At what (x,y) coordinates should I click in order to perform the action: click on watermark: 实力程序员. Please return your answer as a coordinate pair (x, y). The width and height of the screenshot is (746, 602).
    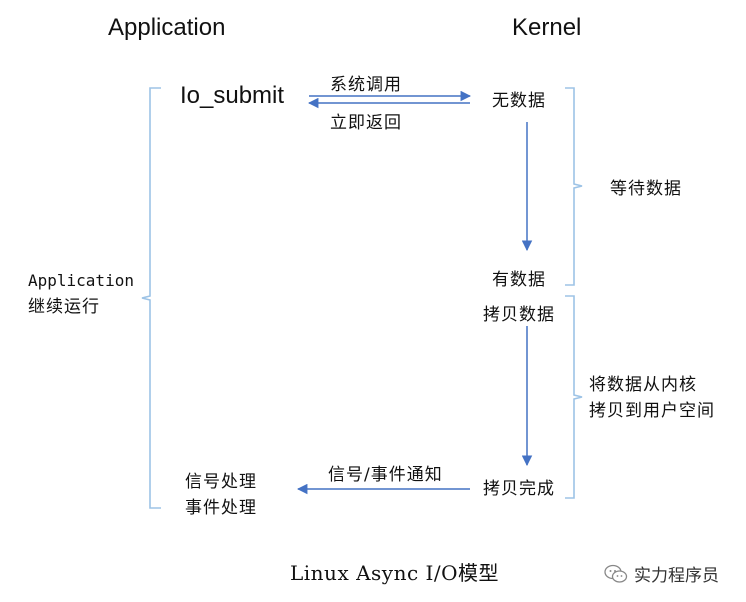
    Looking at the image, I should click on (661, 573).